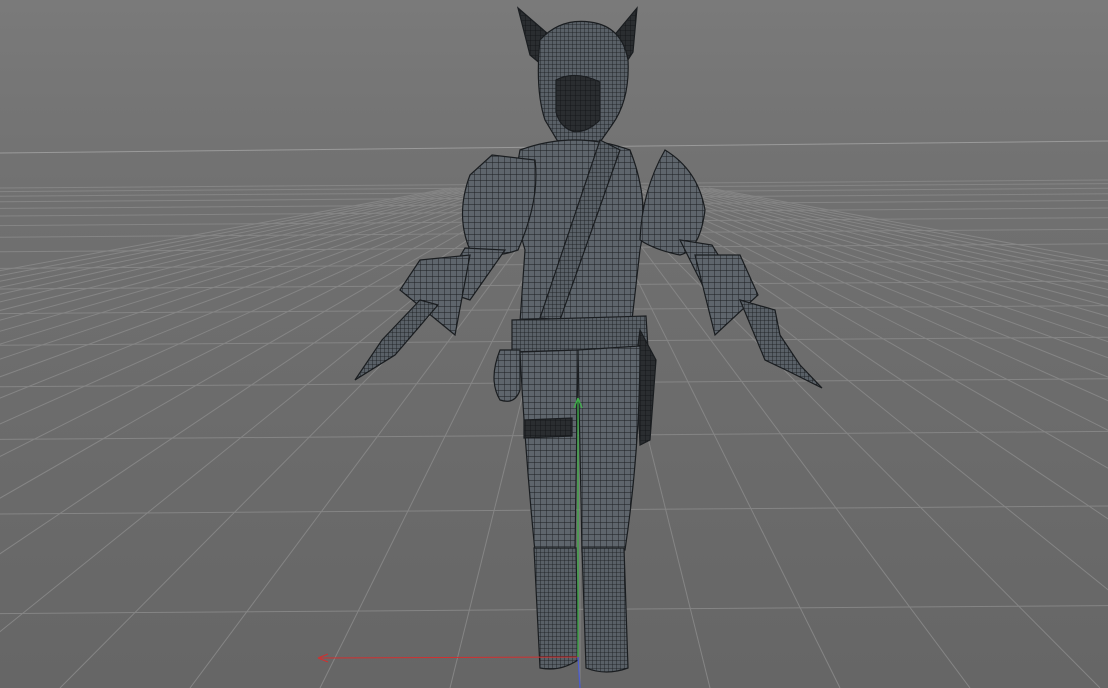  I want to click on hip-pouch, so click(507, 375).